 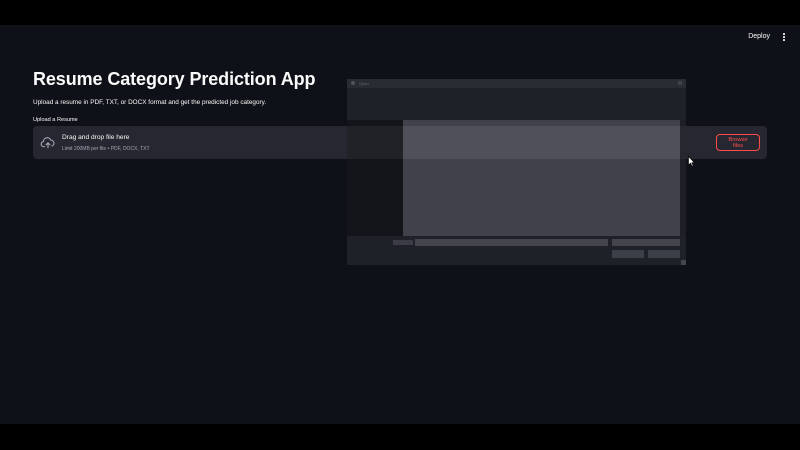 What do you see at coordinates (55, 120) in the screenshot?
I see `file-uploader-label: Upload a Resume` at bounding box center [55, 120].